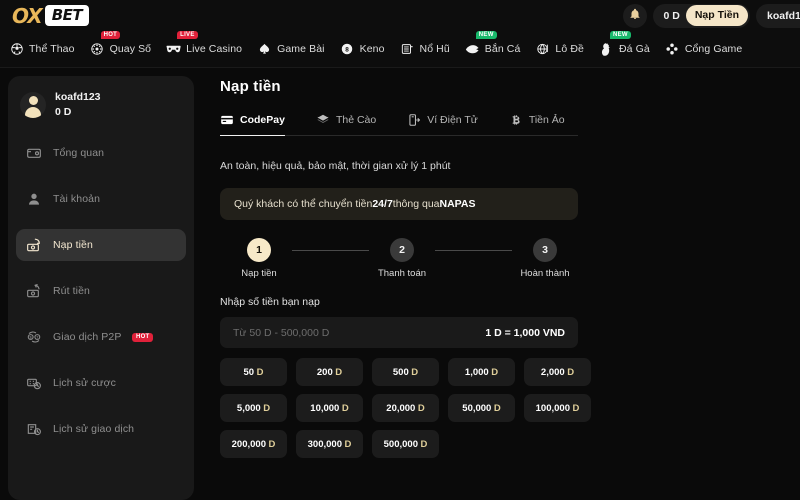  Describe the element at coordinates (346, 124) in the screenshot. I see `tab-1: Thẻ Cào` at that location.